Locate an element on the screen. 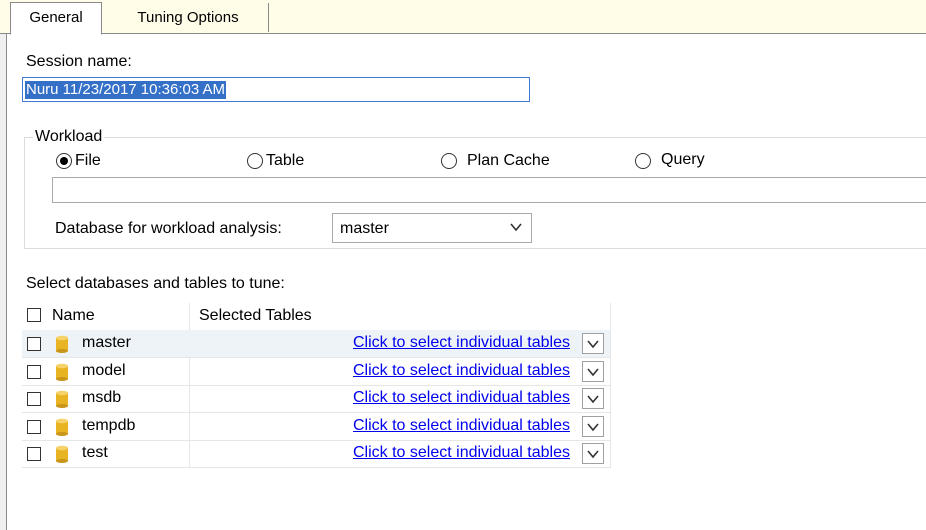 Image resolution: width=926 pixels, height=530 pixels. row-name: tempdb is located at coordinates (109, 425).